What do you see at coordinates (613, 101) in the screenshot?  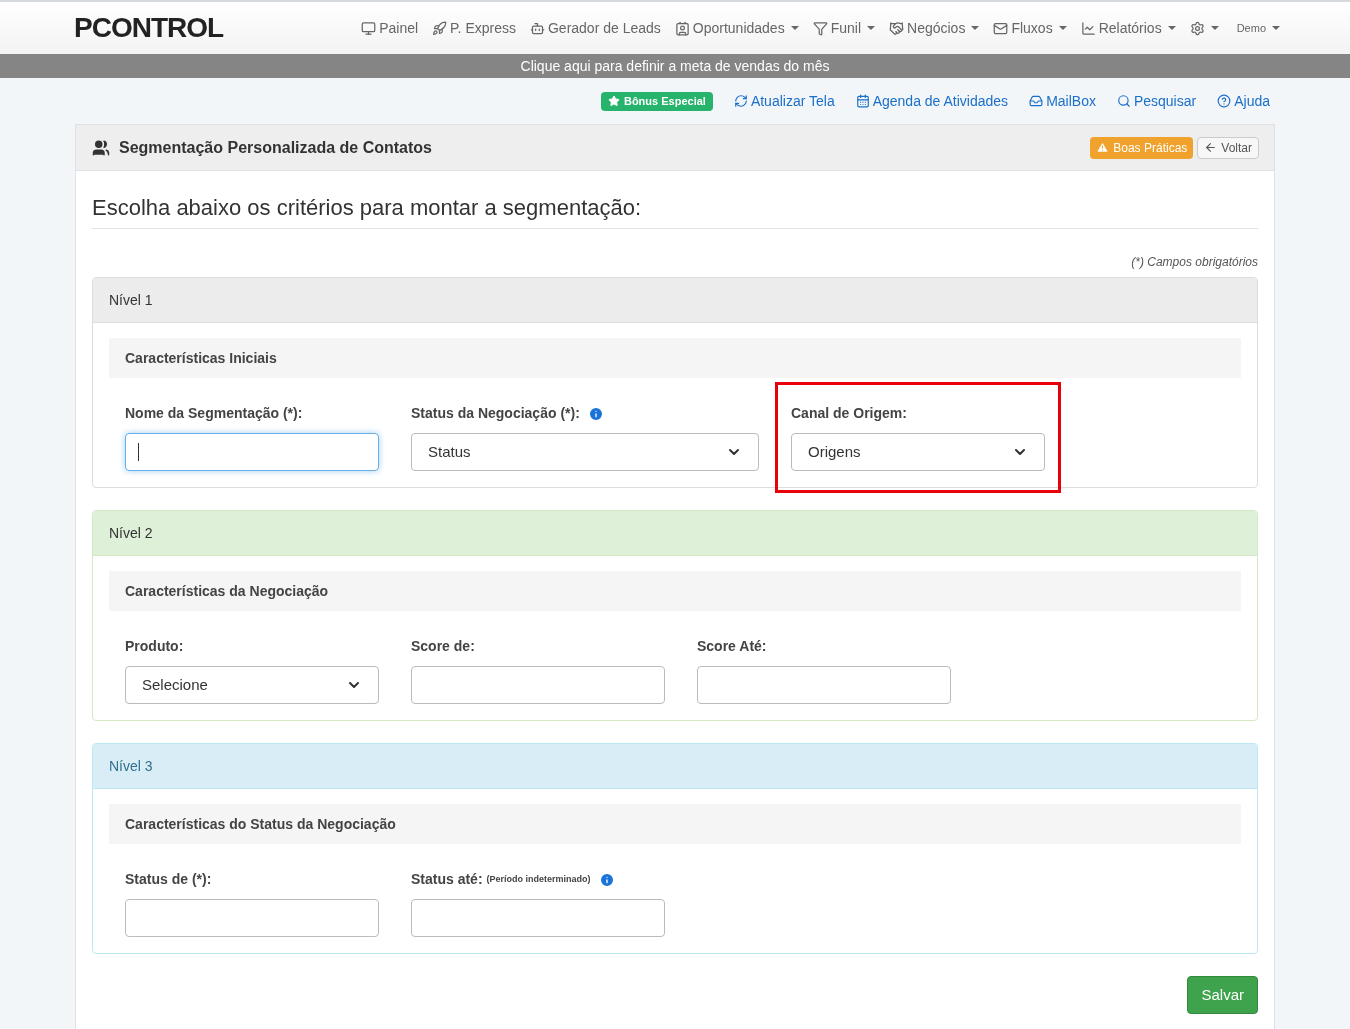 I see `star-icon` at bounding box center [613, 101].